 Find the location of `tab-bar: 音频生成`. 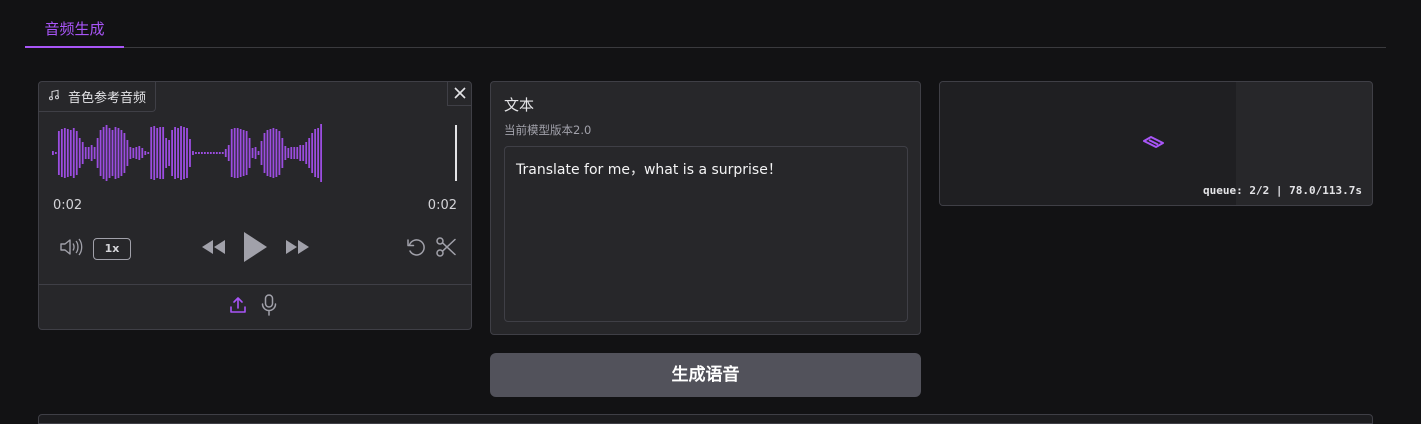

tab-bar: 音频生成 is located at coordinates (705, 24).